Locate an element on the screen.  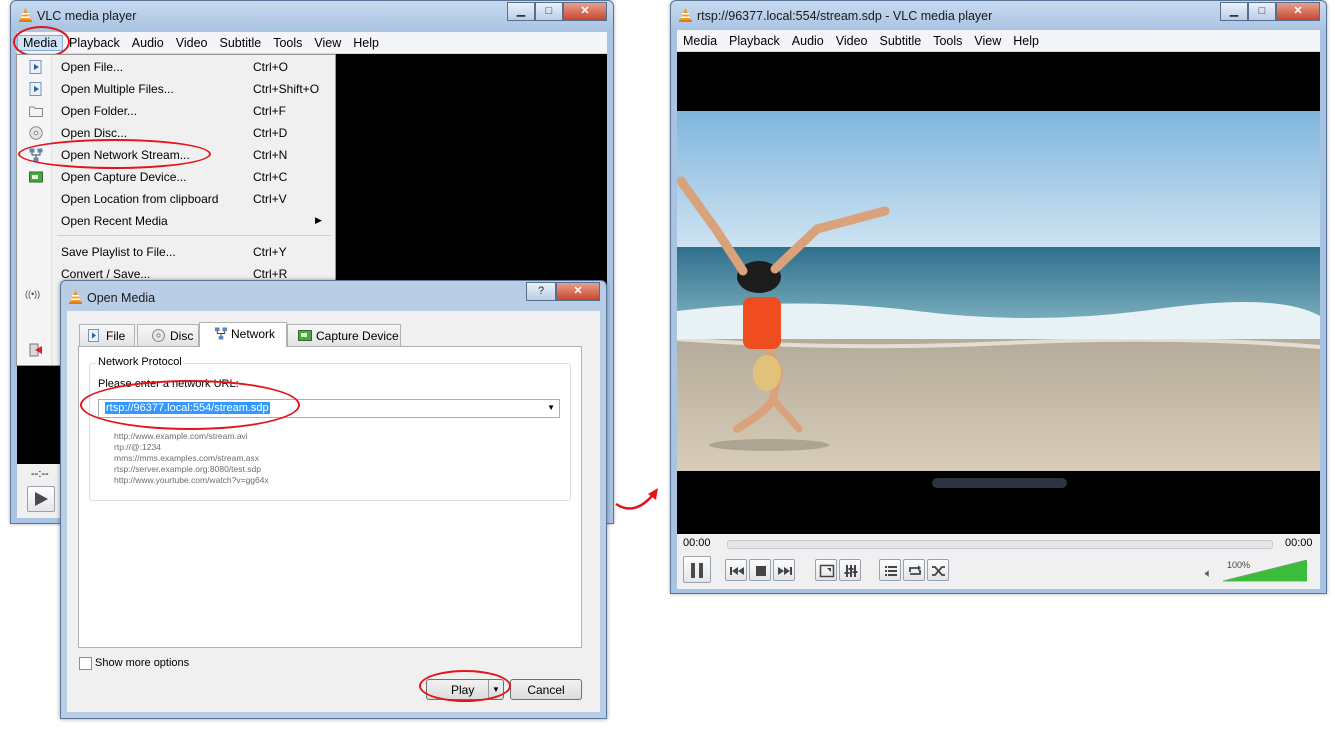
previous-button is located at coordinates (736, 570).